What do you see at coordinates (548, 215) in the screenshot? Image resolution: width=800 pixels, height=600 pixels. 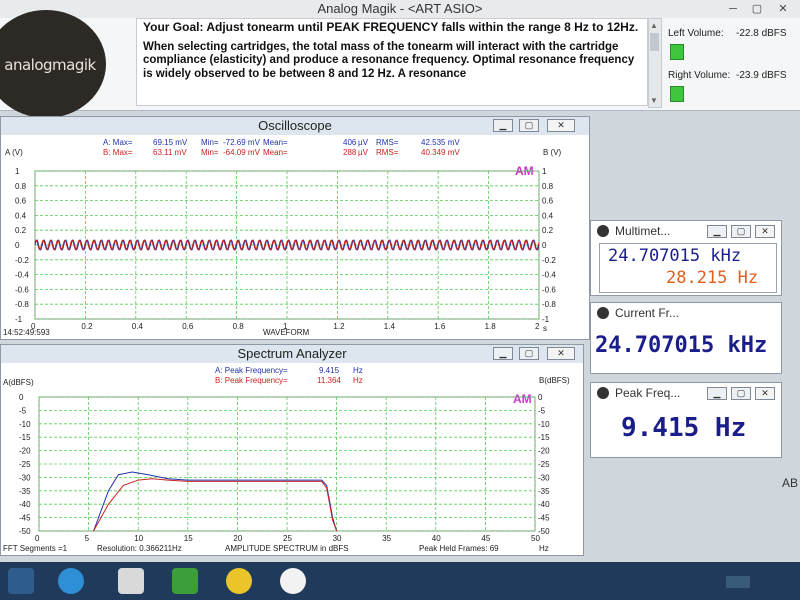 I see `y2-tick-label: 0.4` at bounding box center [548, 215].